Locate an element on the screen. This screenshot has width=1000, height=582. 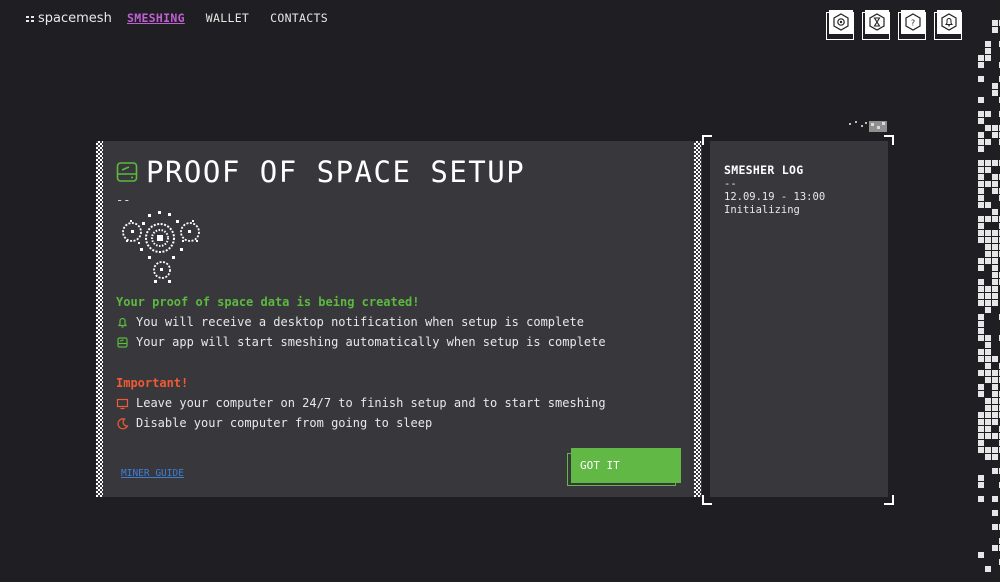
notifications-button is located at coordinates (948, 25).